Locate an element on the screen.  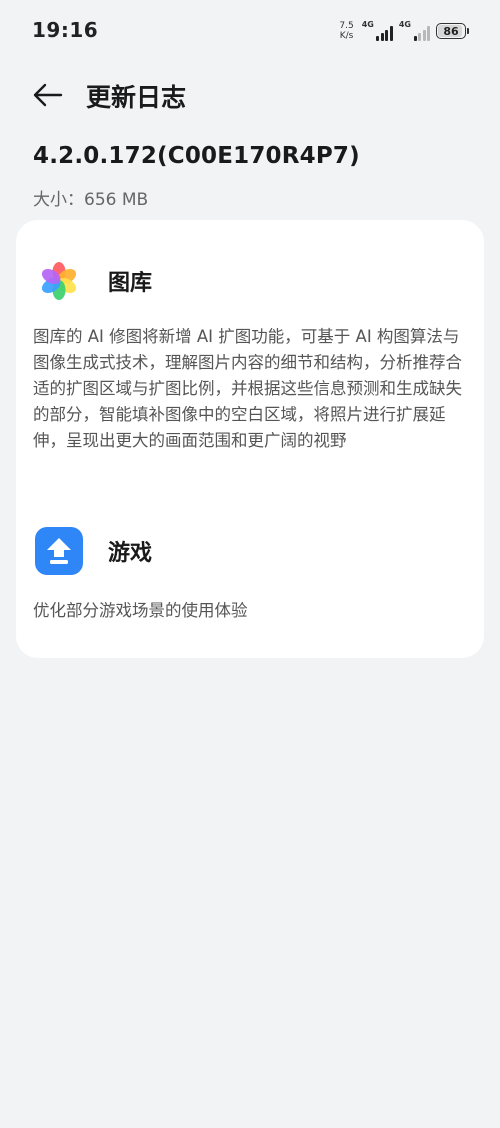
status-bar: 19:16 7.5 K/s 4G 4G 86 is located at coordinates (250, 31).